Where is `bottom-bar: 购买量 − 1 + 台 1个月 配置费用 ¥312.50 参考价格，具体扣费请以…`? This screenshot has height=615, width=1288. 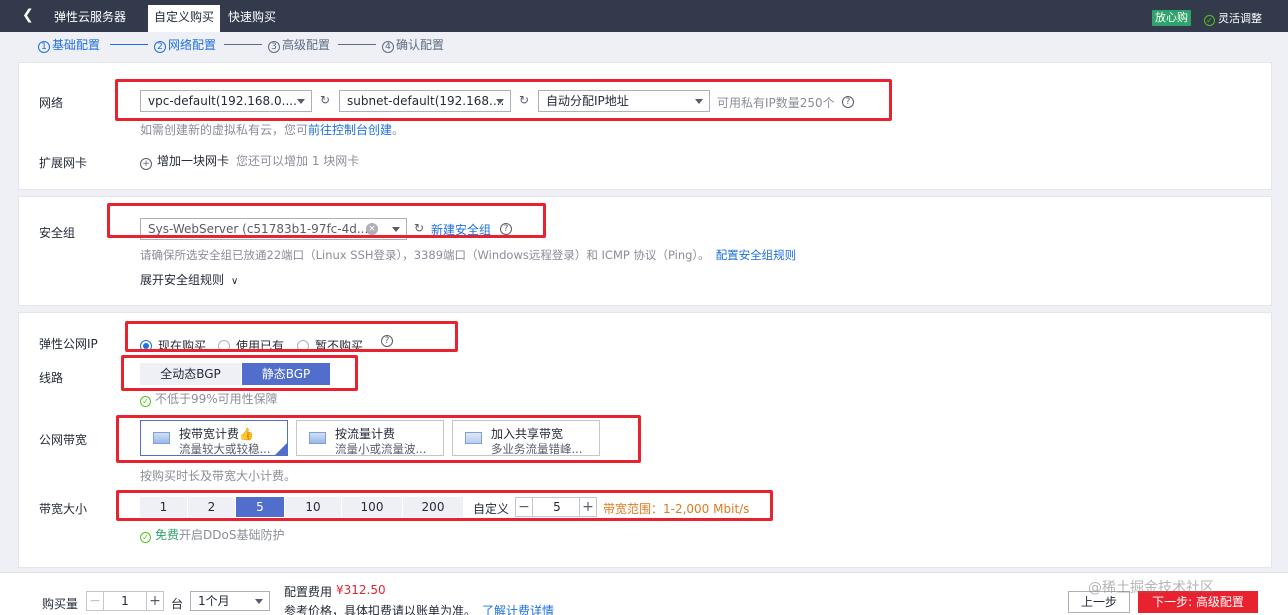
bottom-bar: 购买量 − 1 + 台 1个月 配置费用 ¥312.50 参考价格，具体扣费请以… is located at coordinates (644, 593).